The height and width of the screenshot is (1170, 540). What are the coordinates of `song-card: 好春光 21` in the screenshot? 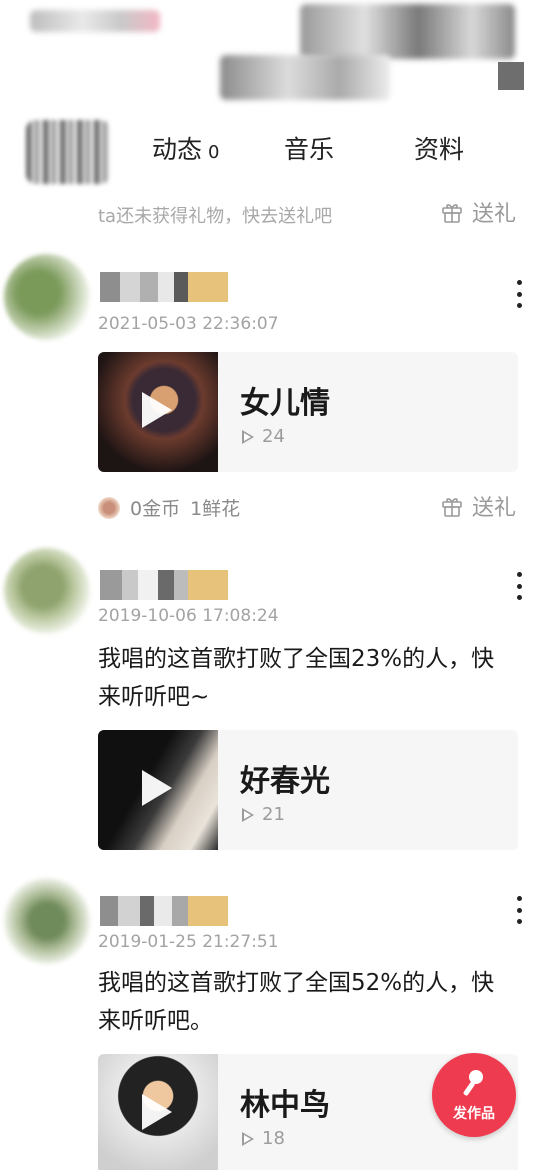 It's located at (308, 790).